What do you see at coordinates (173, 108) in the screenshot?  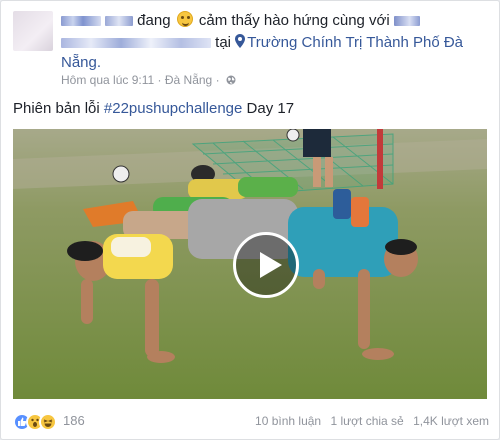 I see `hashtag-link: #22pushupchallenge` at bounding box center [173, 108].